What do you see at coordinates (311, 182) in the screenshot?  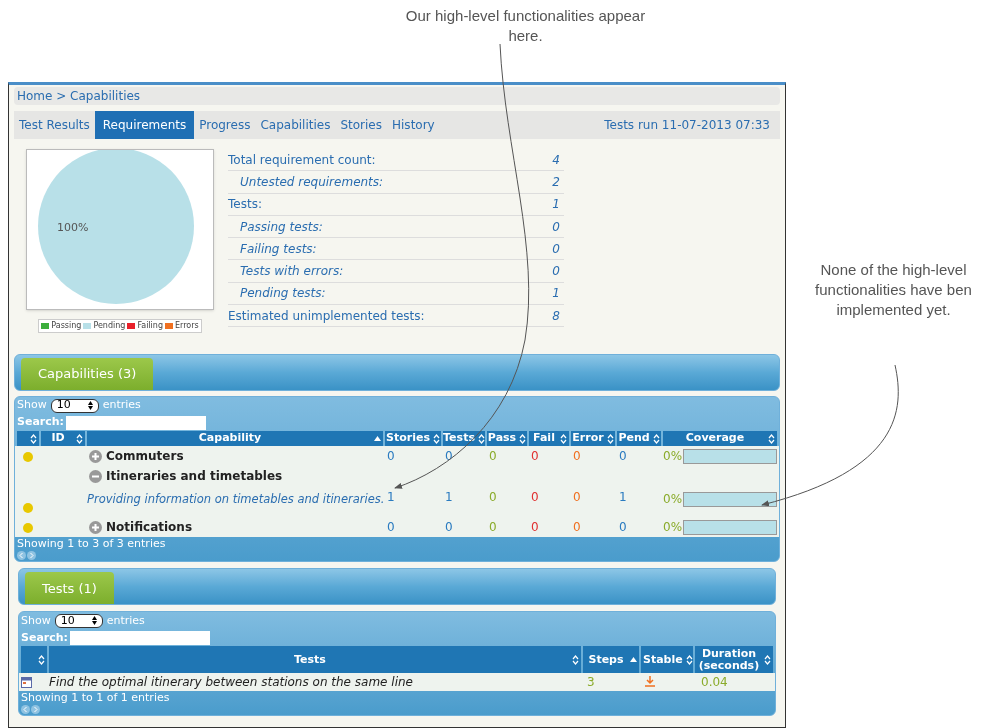 I see `stat-label: Untested requirements:` at bounding box center [311, 182].